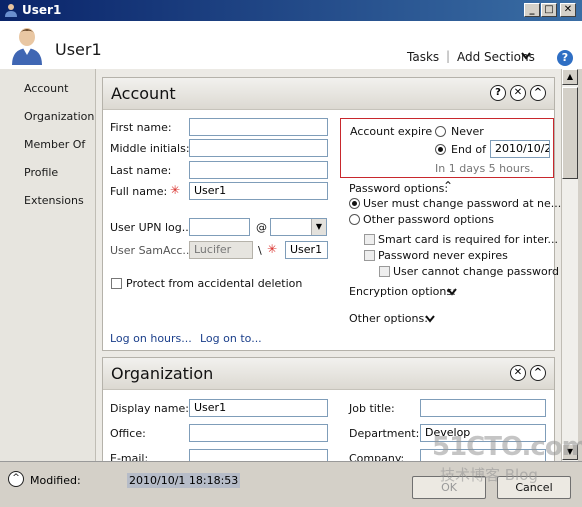 The image size is (582, 507). What do you see at coordinates (46, 88) in the screenshot?
I see `nav-item-account: Account` at bounding box center [46, 88].